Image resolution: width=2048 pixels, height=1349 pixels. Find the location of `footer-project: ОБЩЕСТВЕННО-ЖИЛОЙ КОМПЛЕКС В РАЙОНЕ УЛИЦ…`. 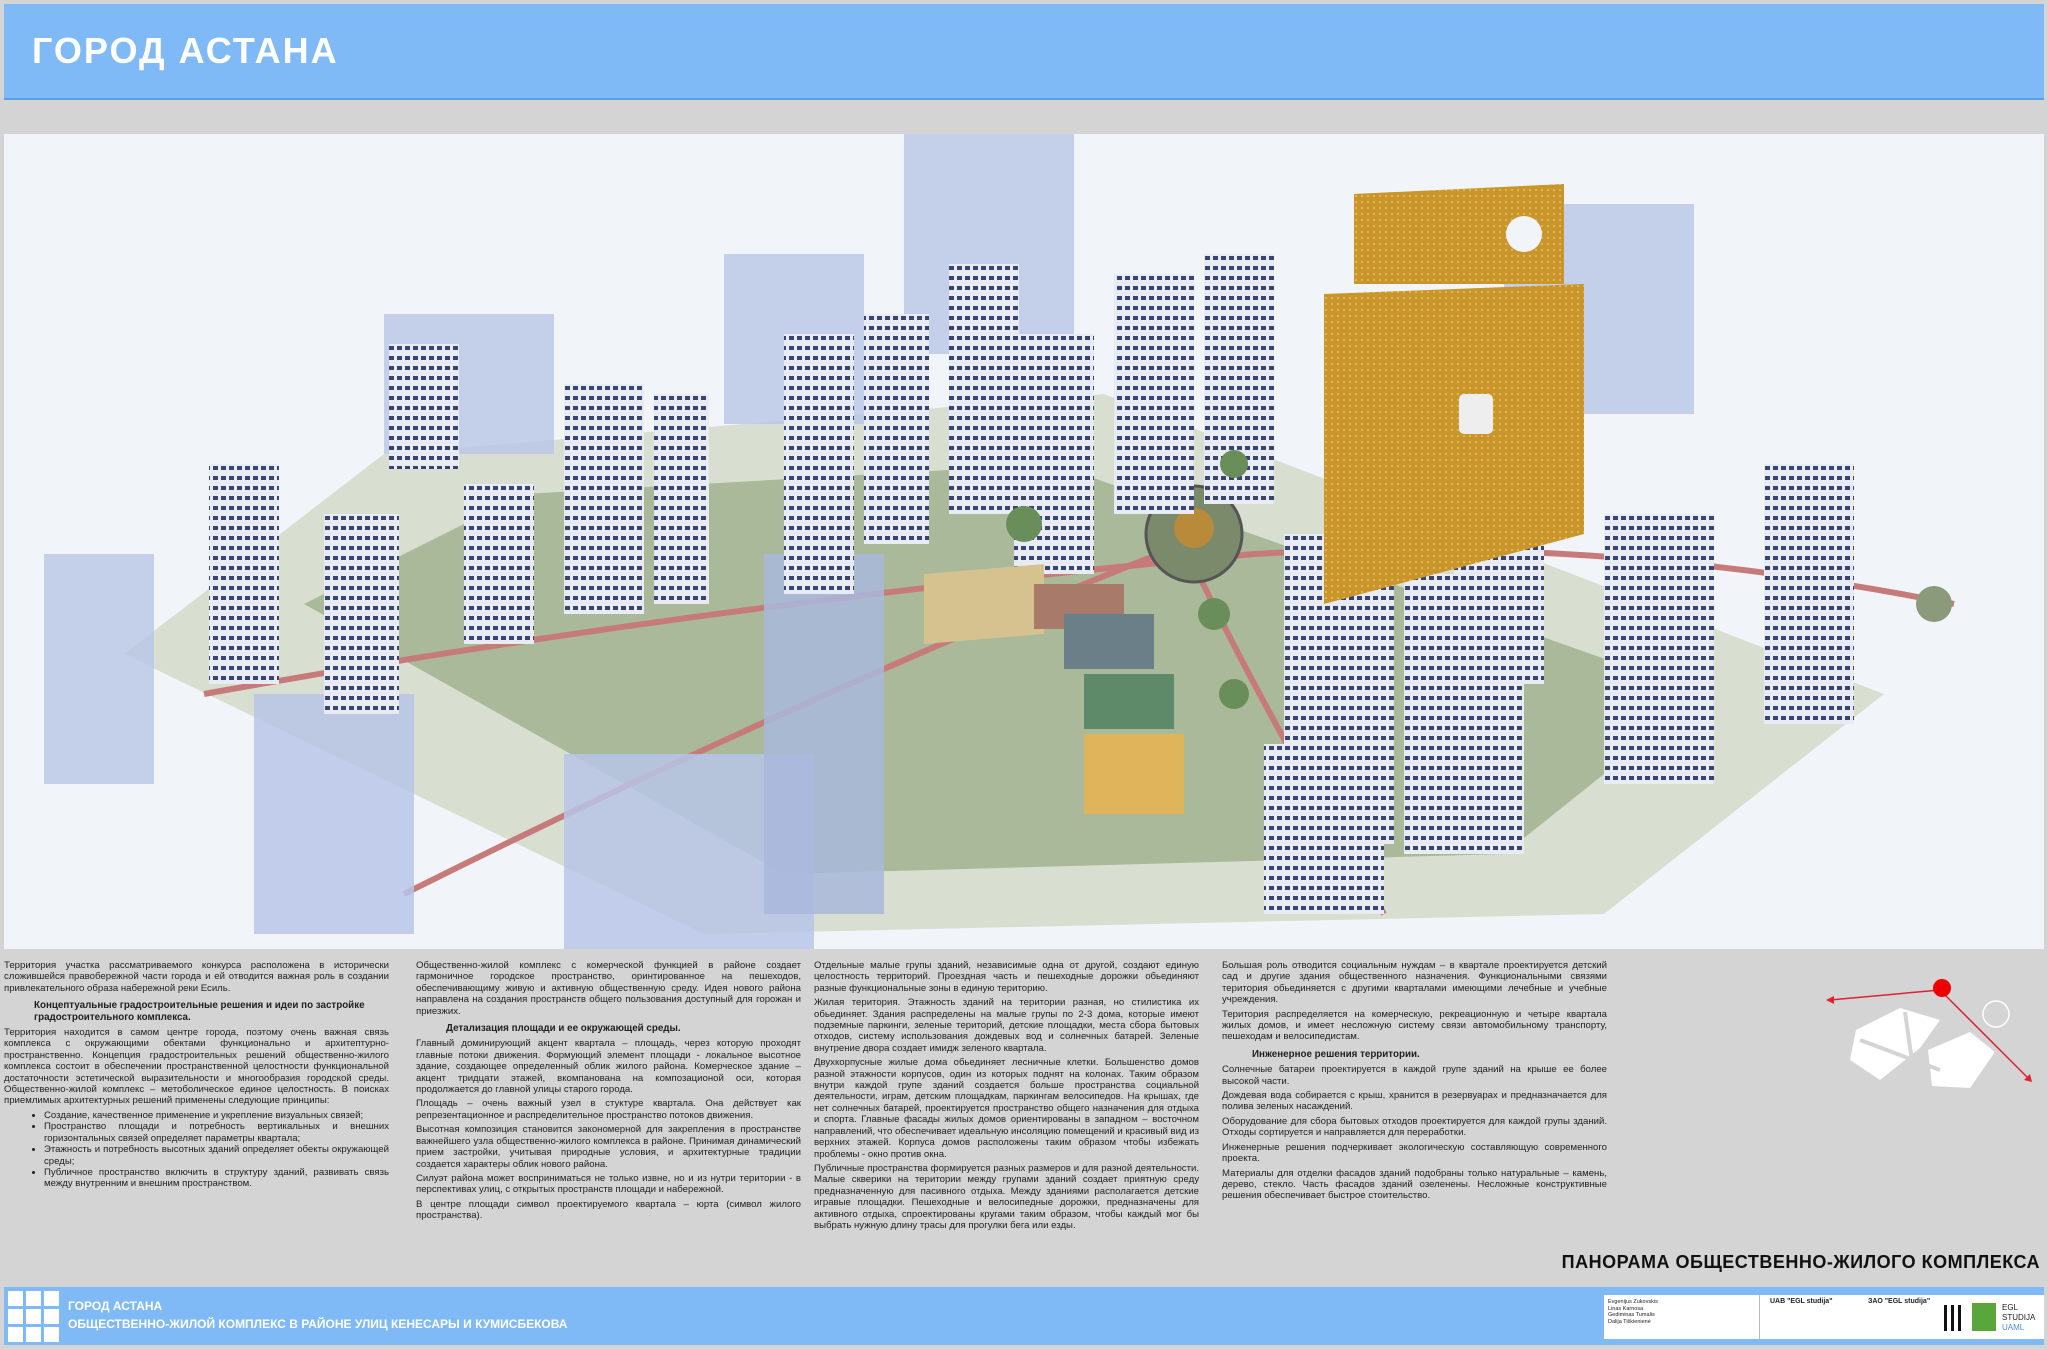

footer-project: ОБЩЕСТВЕННО-ЖИЛОЙ КОМПЛЕКС В РАЙОНЕ УЛИЦ… is located at coordinates (318, 1324).